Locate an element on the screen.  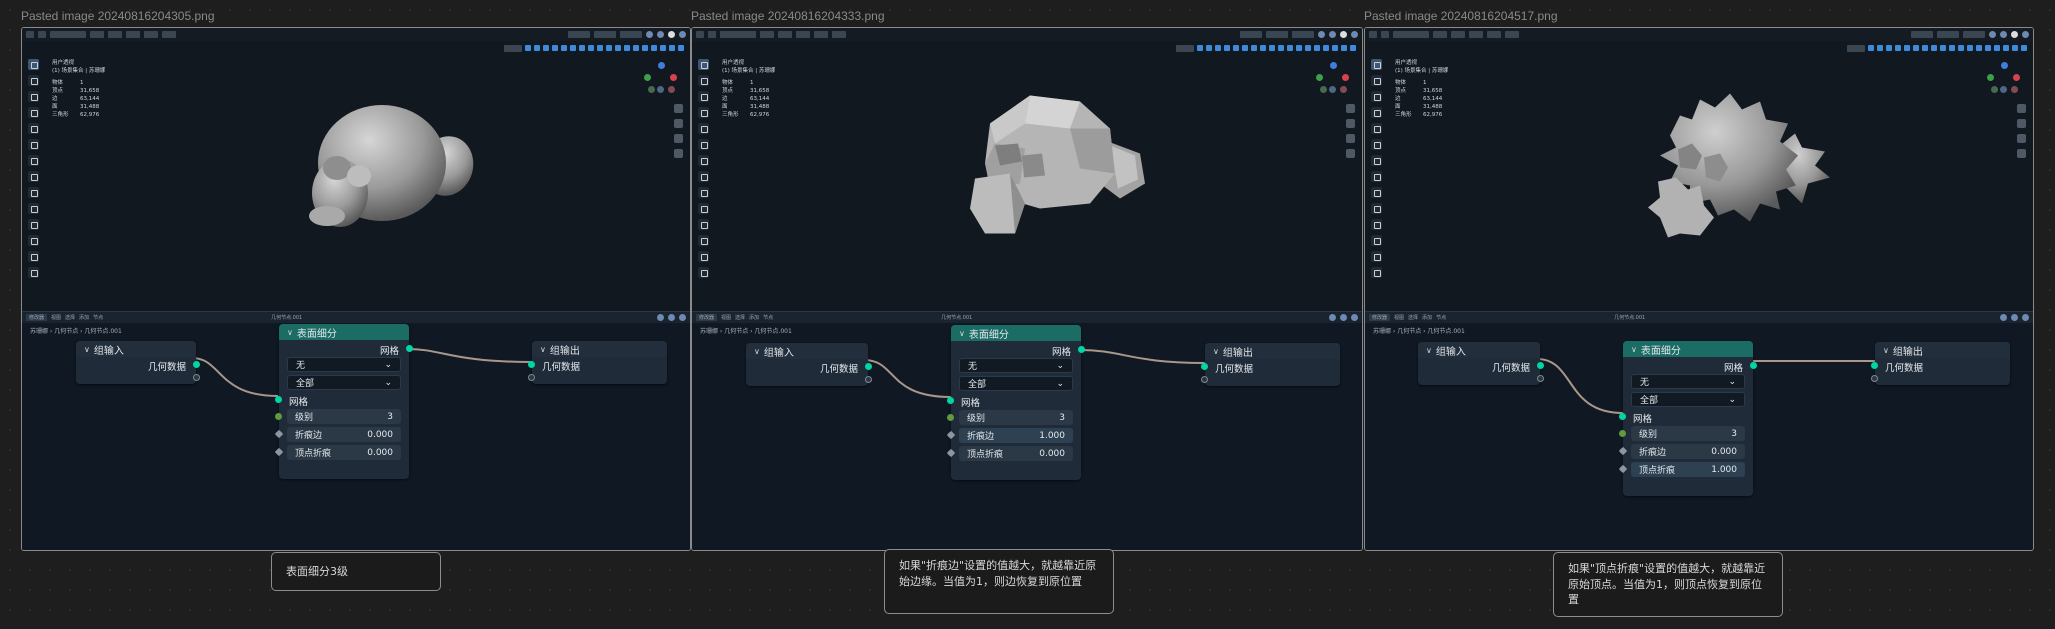
empty-output-socket is located at coordinates (868, 379).